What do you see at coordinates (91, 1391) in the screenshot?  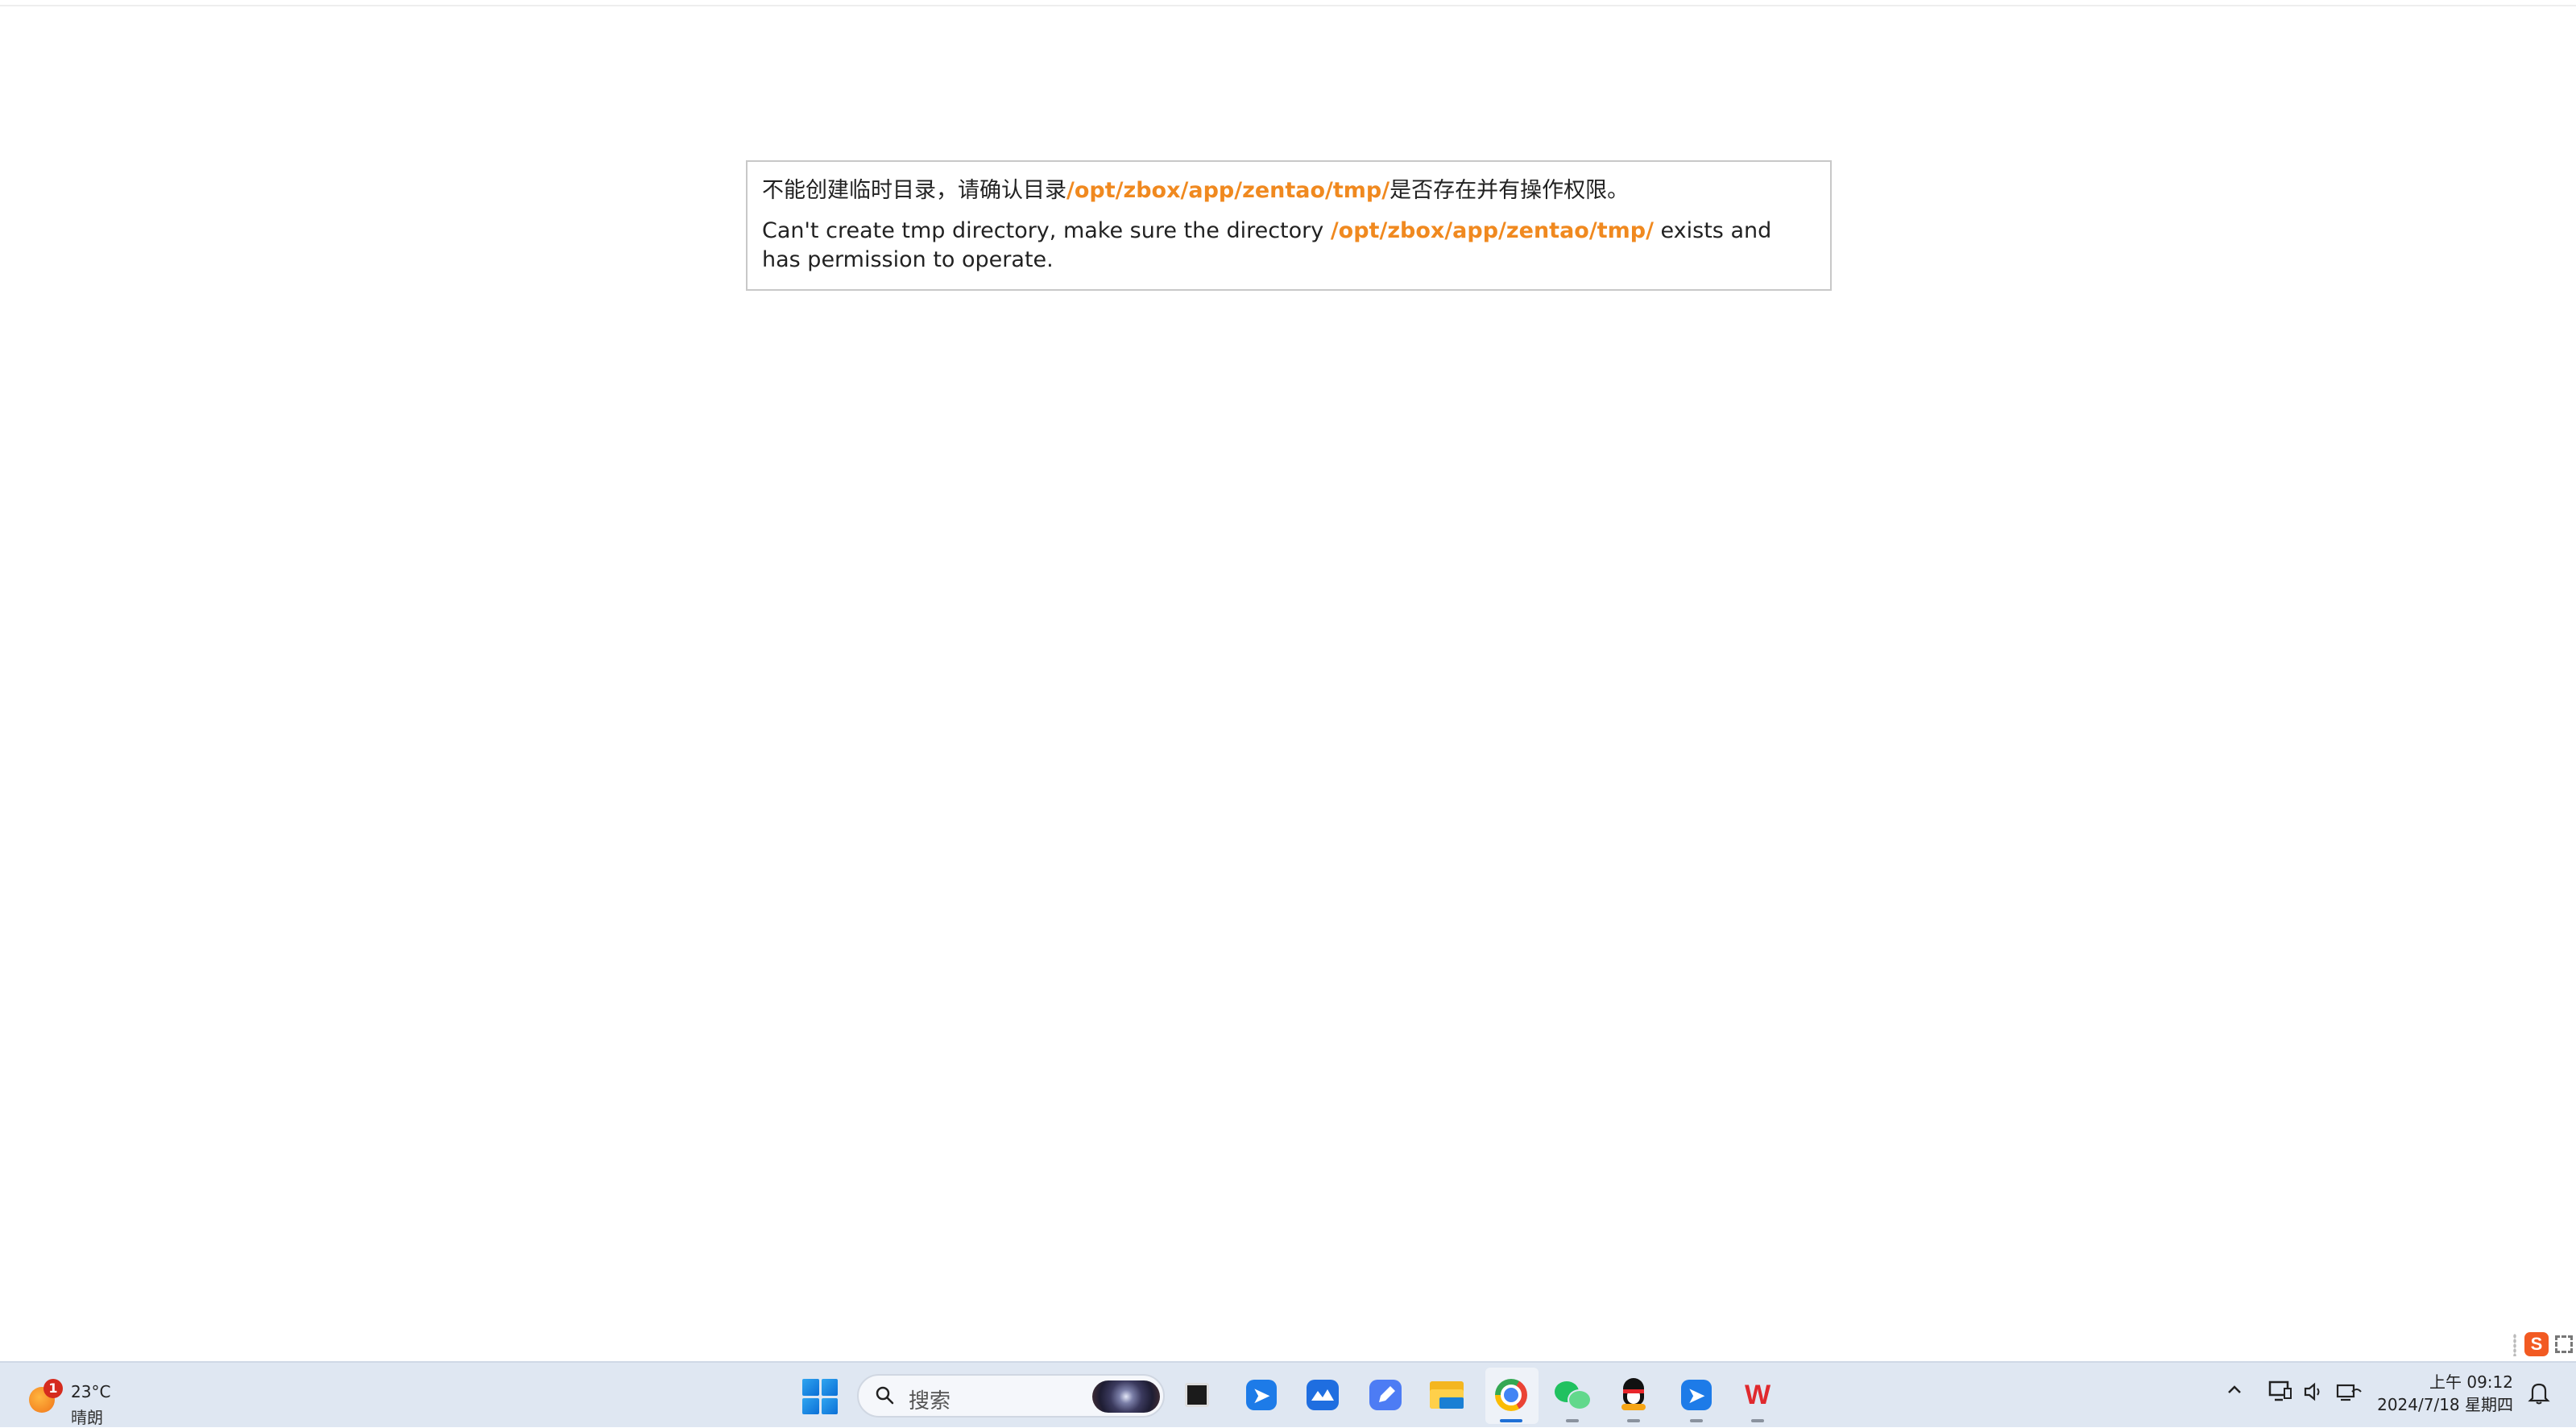 I see `weather-temperature: 23°C` at bounding box center [91, 1391].